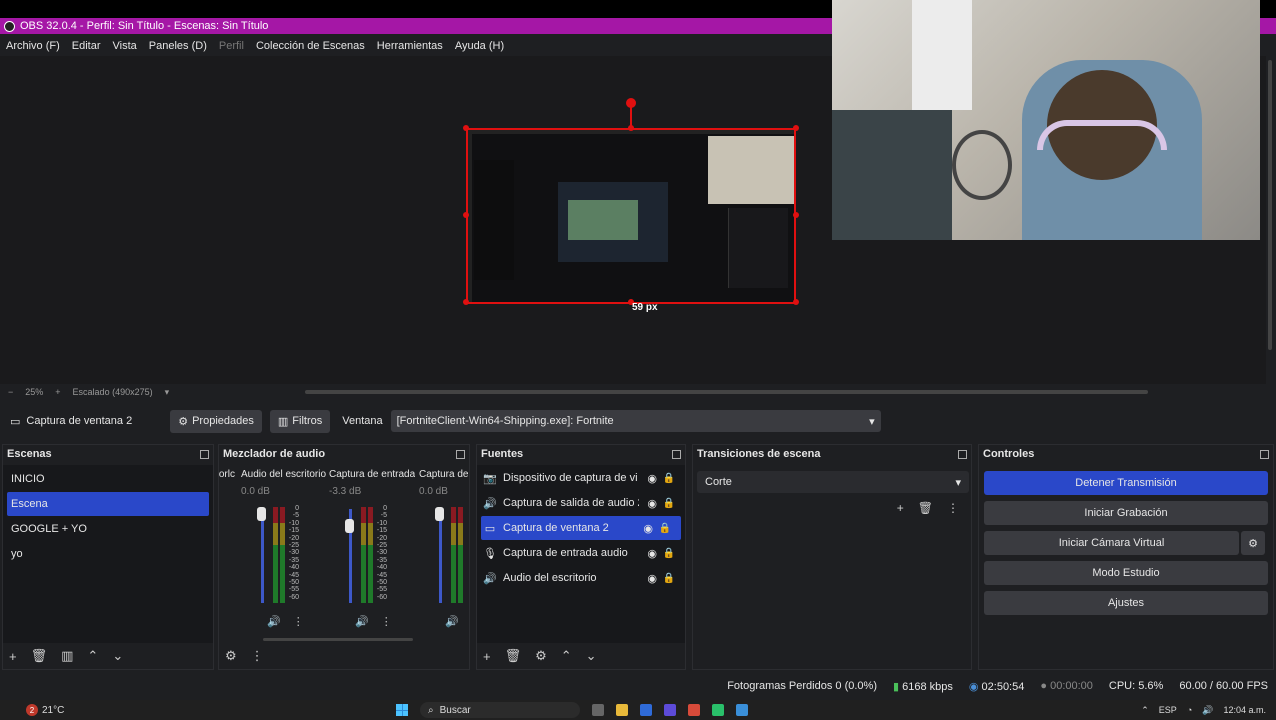 This screenshot has width=1276, height=720. I want to click on wifi-icon: ◔, so click(1189, 710).